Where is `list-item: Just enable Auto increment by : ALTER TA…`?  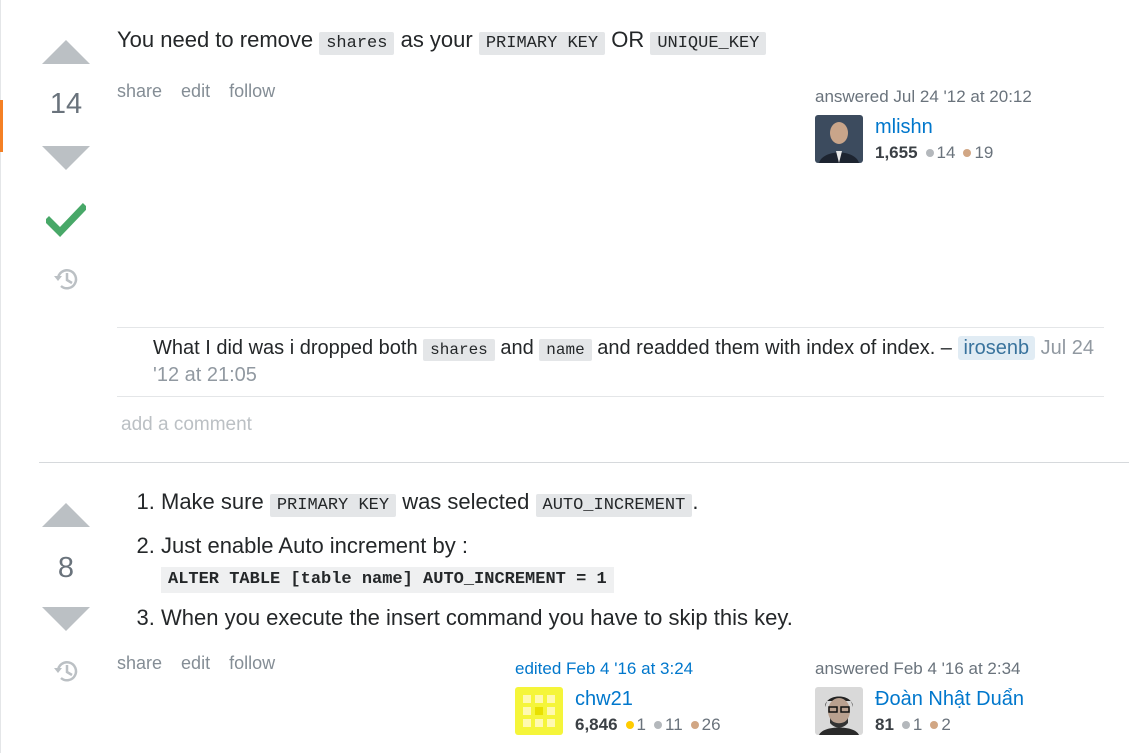 list-item: Just enable Auto increment by : ALTER TA… is located at coordinates (589, 562).